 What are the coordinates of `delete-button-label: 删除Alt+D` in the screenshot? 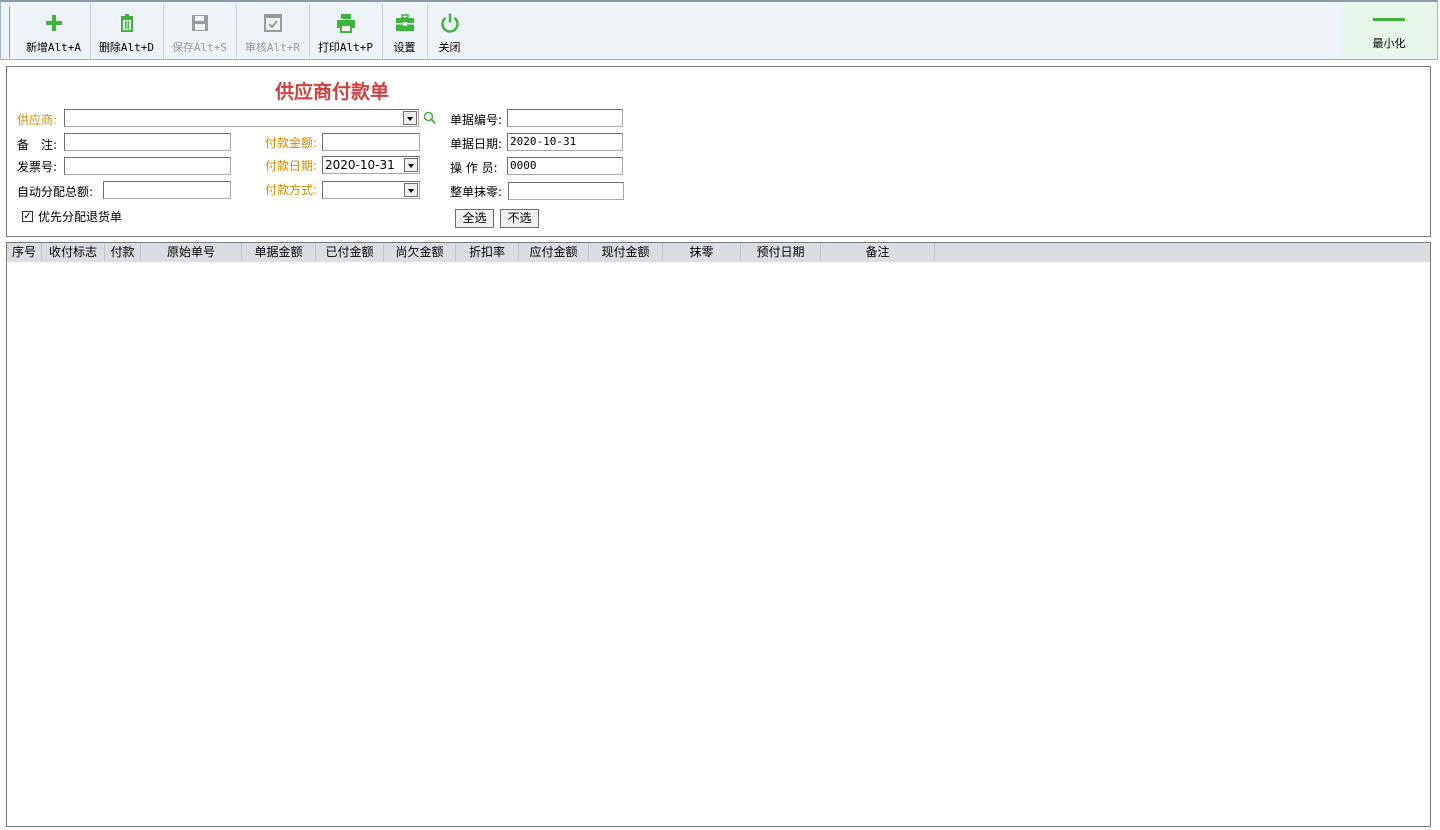 It's located at (126, 47).